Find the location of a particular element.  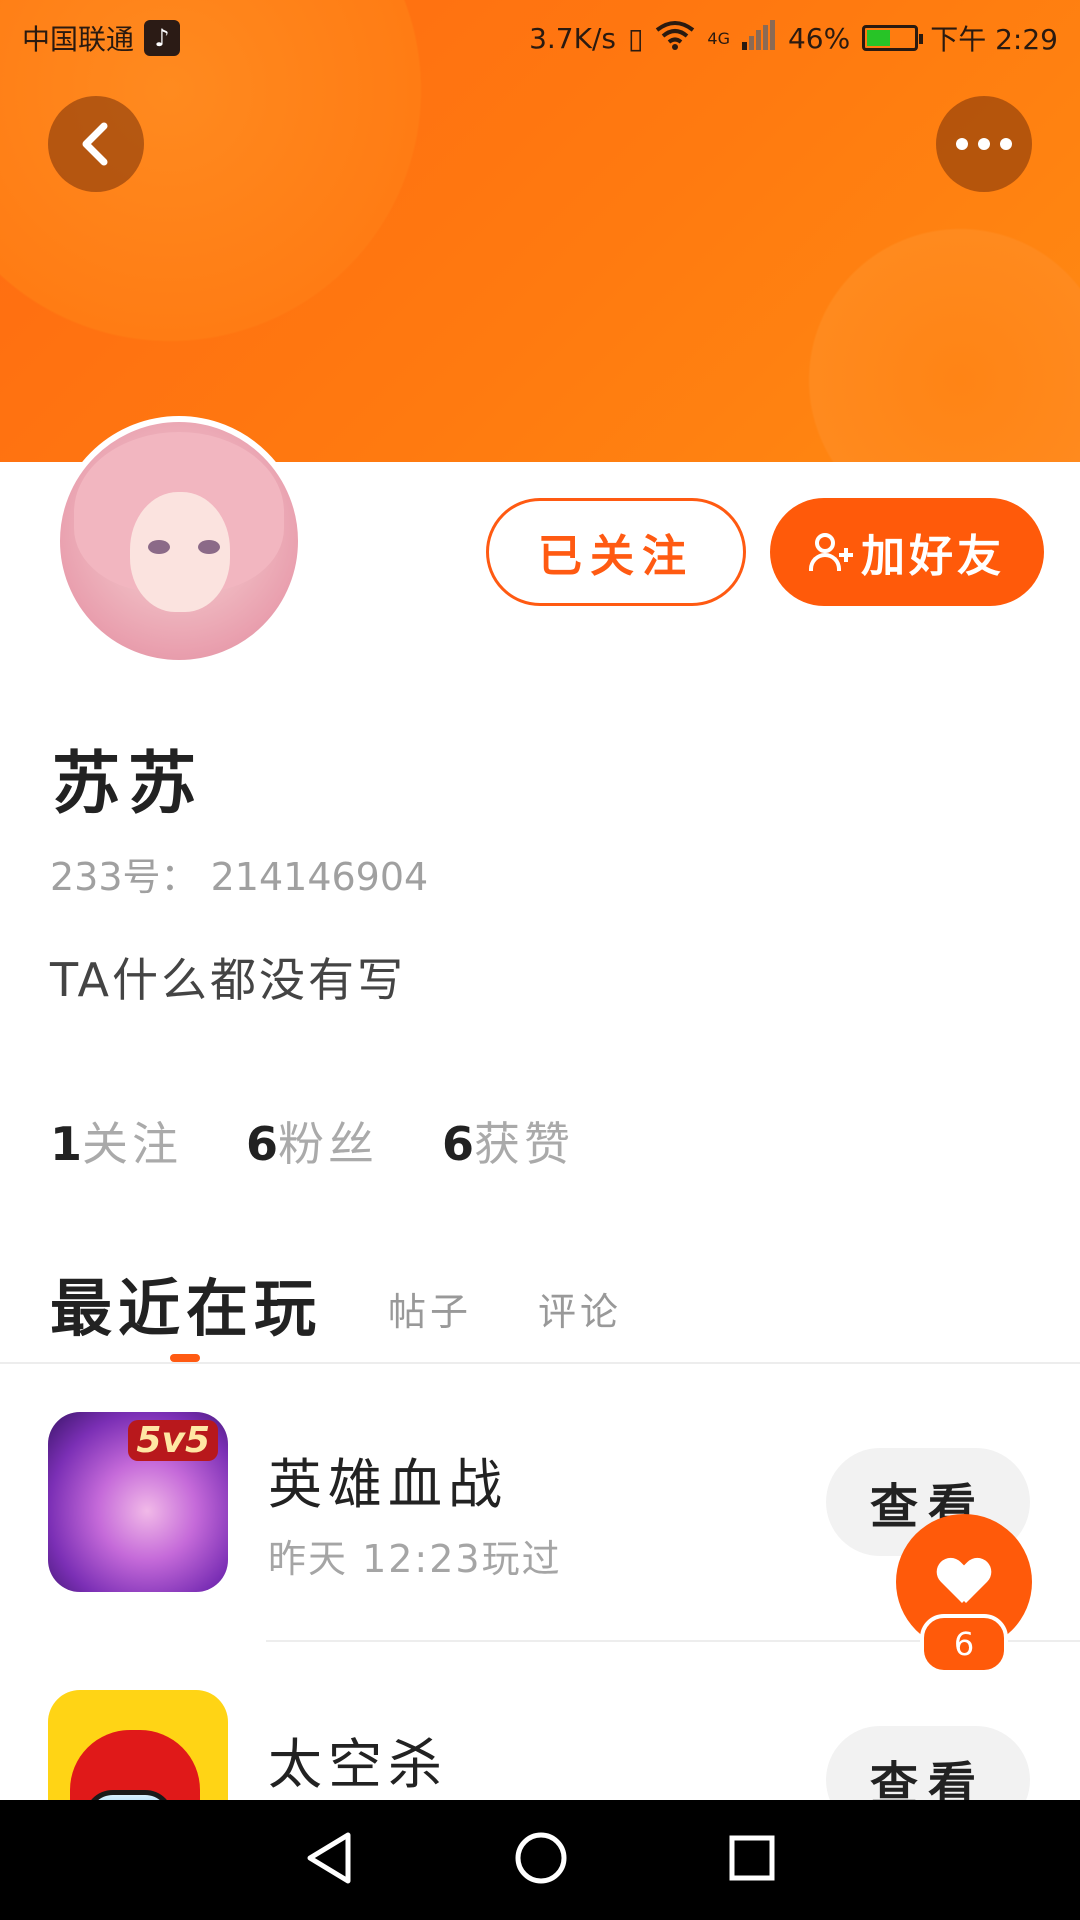

tabs-divider is located at coordinates (540, 1363).